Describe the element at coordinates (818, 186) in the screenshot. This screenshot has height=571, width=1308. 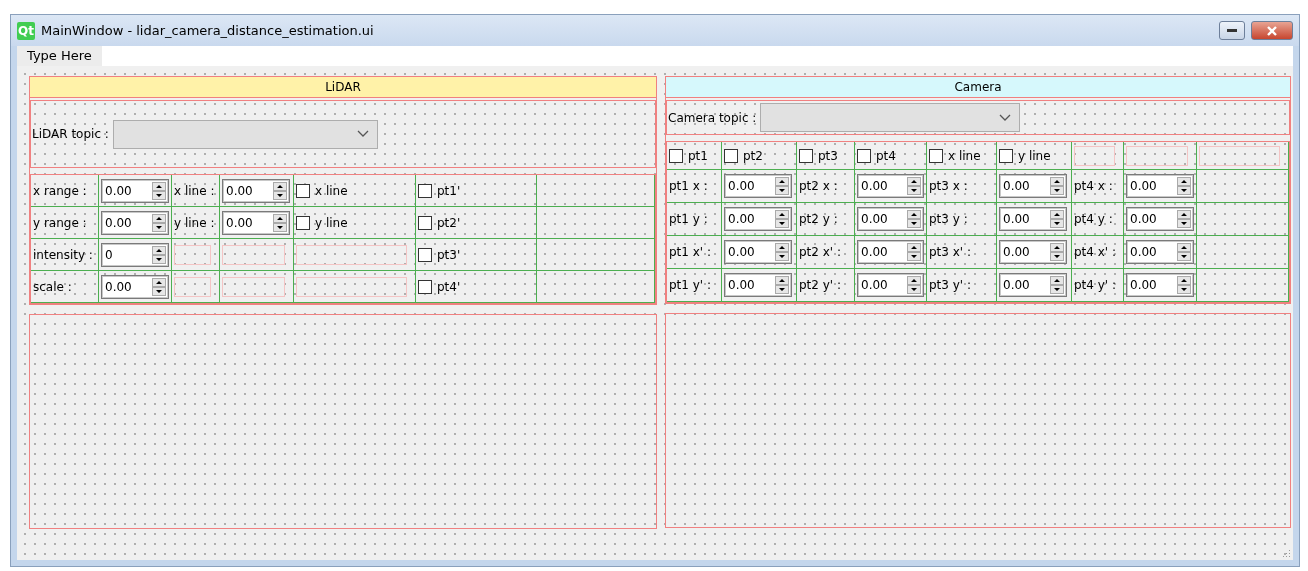
I see `field-label: pt2 x :` at that location.